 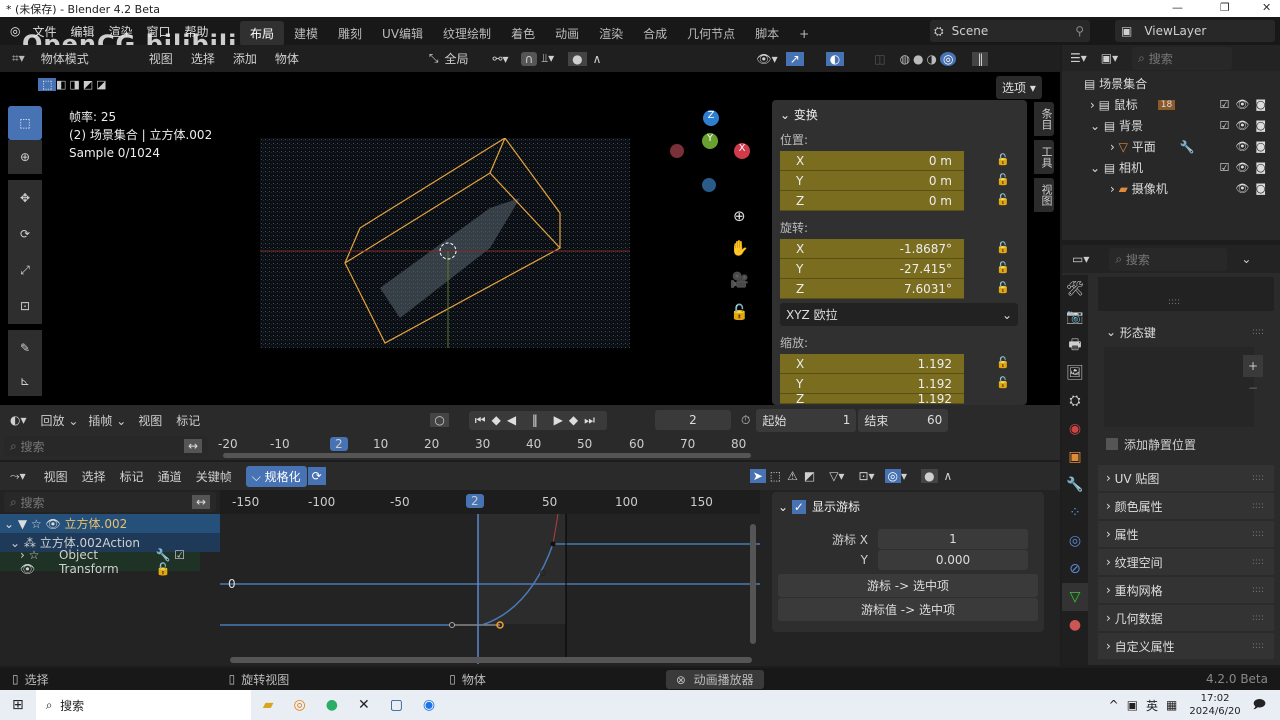 I want to click on notification-icon: 🗩, so click(x=1259, y=705).